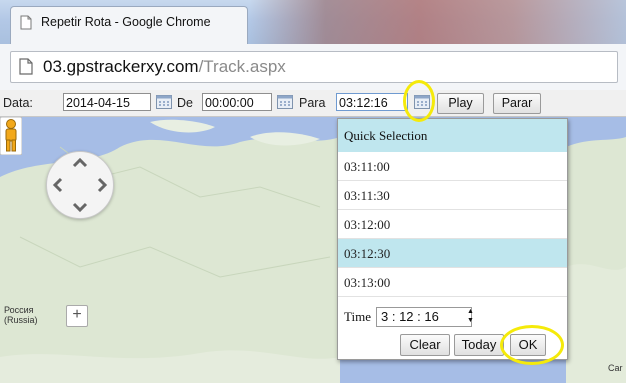 This screenshot has height=383, width=626. I want to click on pan-arrows, so click(80, 185).